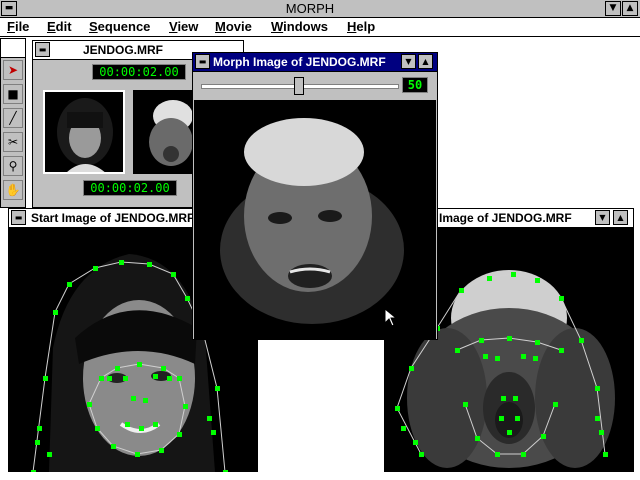 The image size is (640, 480). What do you see at coordinates (315, 62) in the screenshot?
I see `morph-window-titlebar: ▬ Morph Image of JENDOG.MRF ▼ ▲` at bounding box center [315, 62].